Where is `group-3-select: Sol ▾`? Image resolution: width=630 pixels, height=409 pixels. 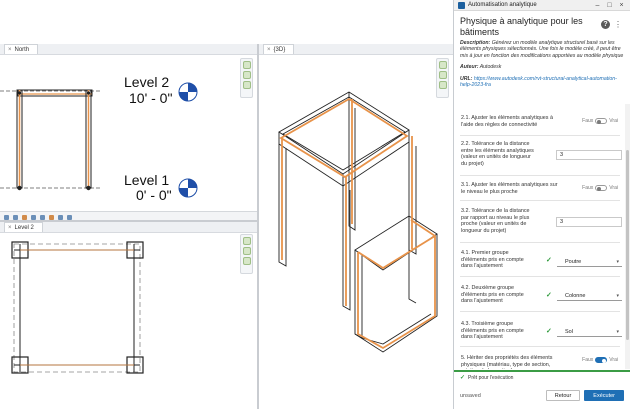 group-3-select: Sol ▾ is located at coordinates (589, 332).